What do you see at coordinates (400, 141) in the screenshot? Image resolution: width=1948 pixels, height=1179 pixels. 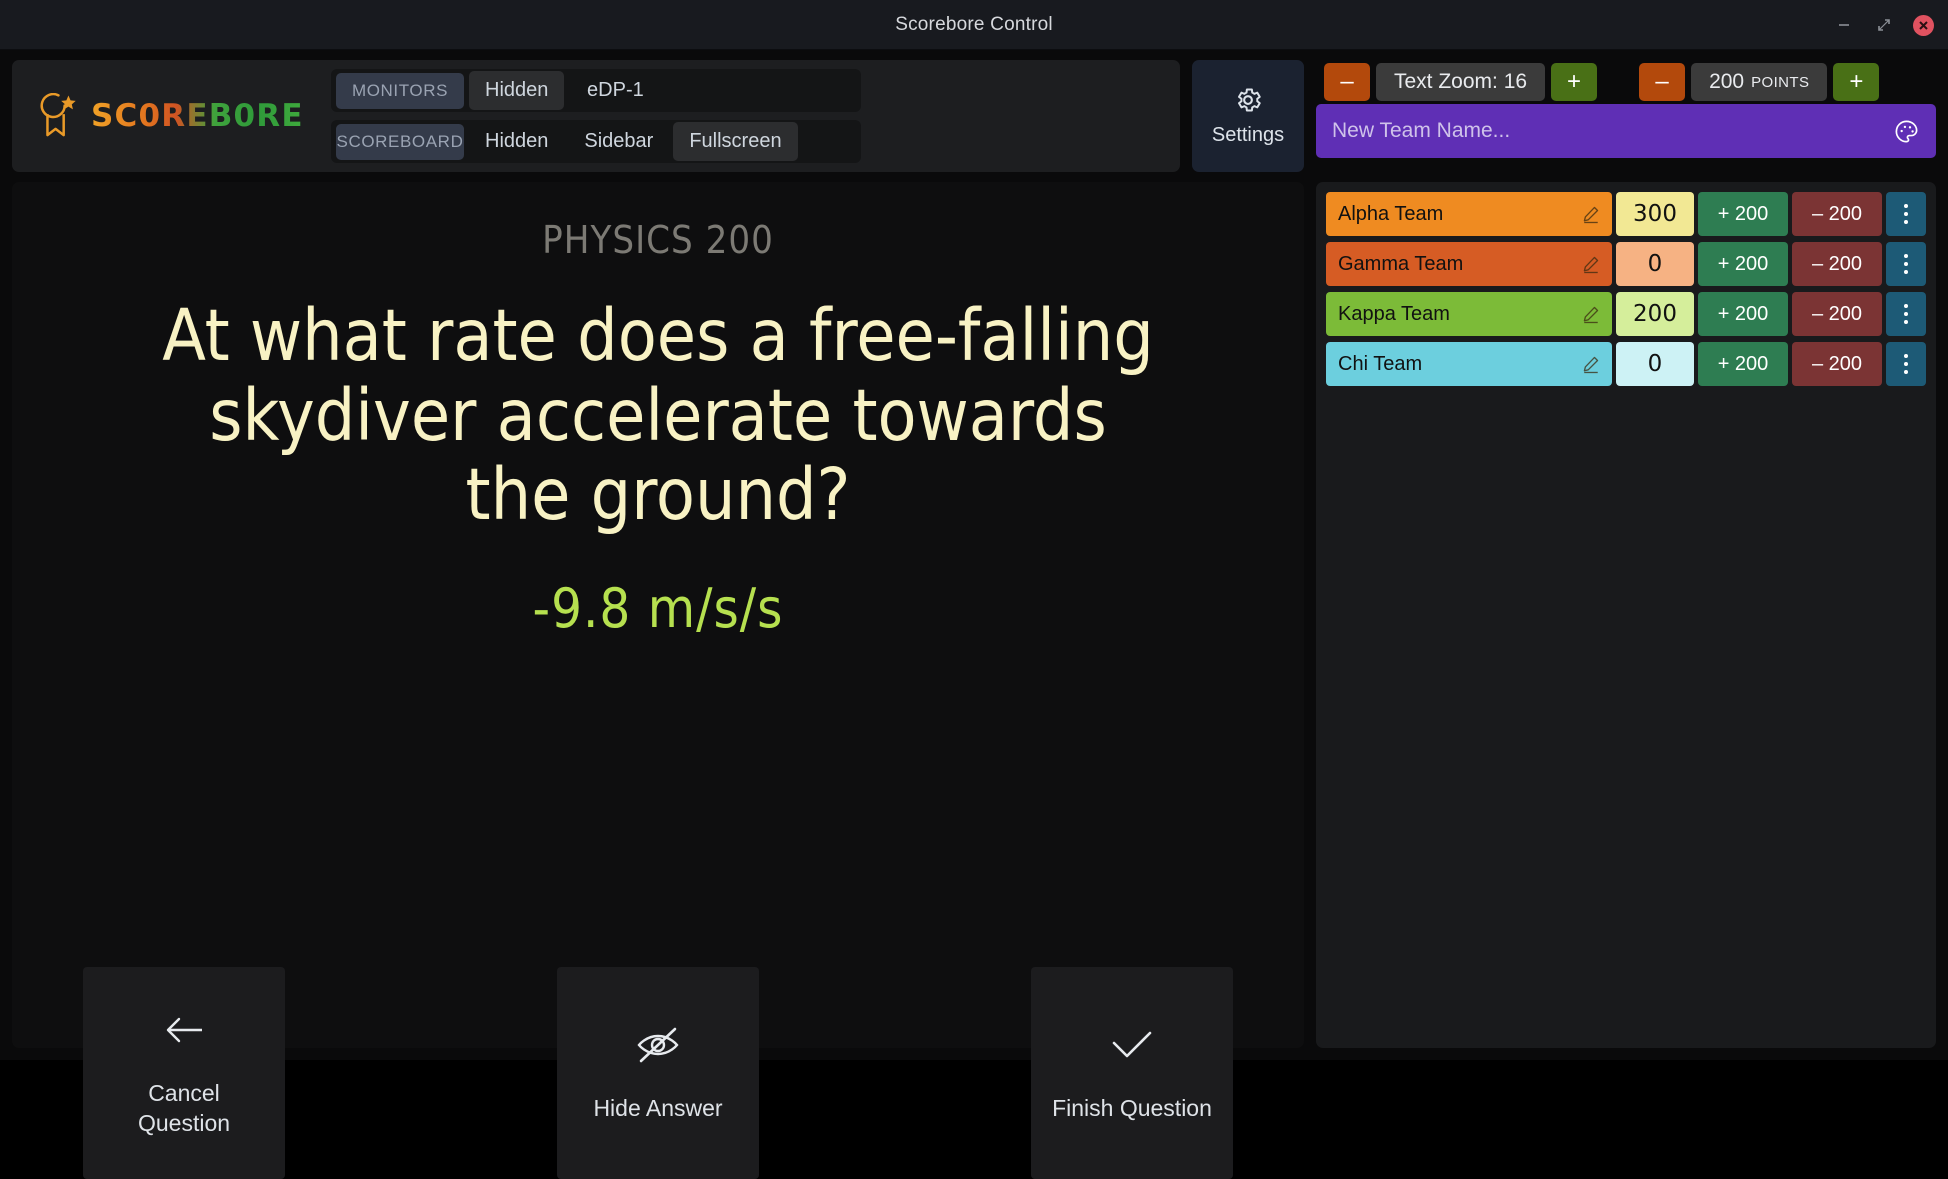 I see `scoreboard-tag: SCOREBOARD` at bounding box center [400, 141].